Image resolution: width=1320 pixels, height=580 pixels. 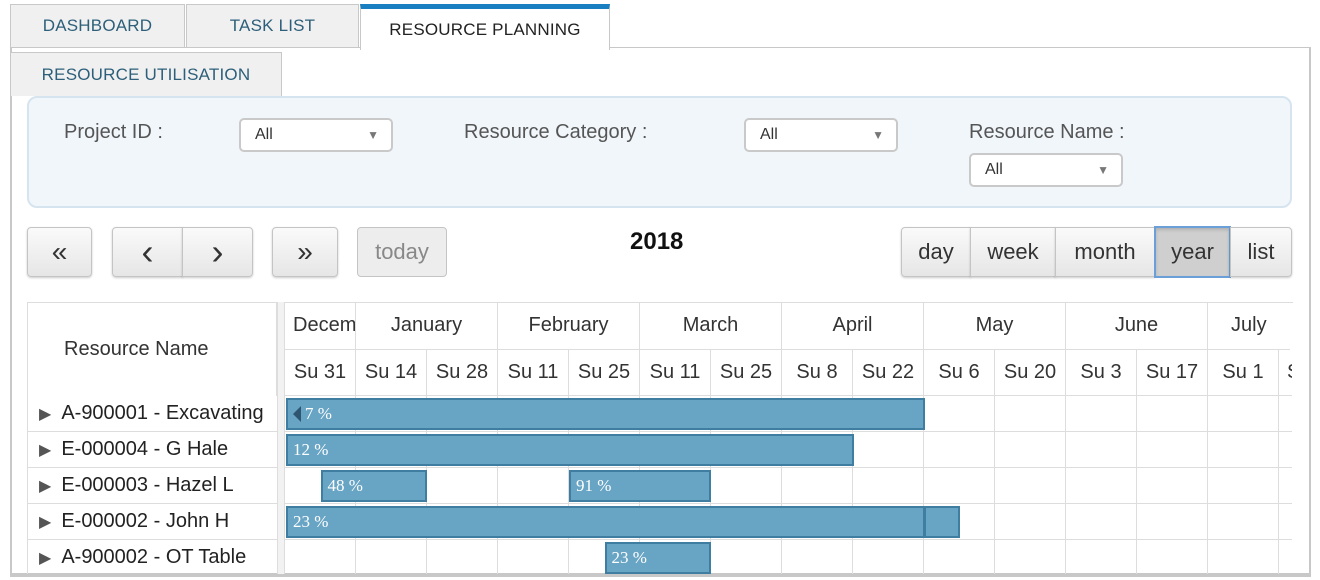 I want to click on tab-dashboard: DASHBOARD, so click(x=97, y=25).